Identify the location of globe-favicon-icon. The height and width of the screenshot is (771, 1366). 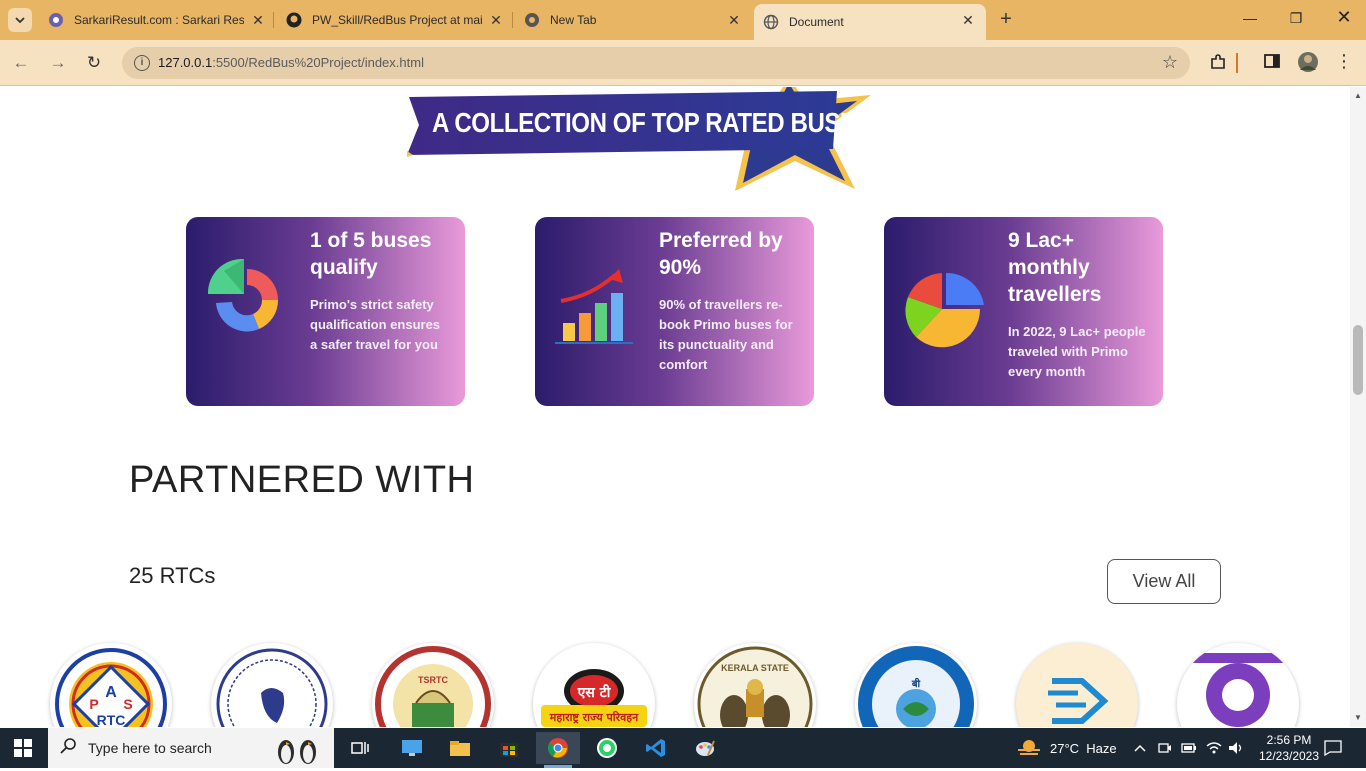
(771, 22).